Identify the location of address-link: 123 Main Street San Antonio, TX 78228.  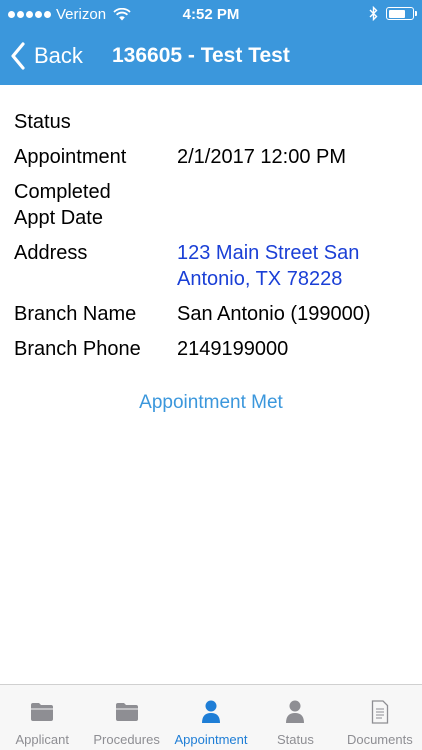
(292, 266).